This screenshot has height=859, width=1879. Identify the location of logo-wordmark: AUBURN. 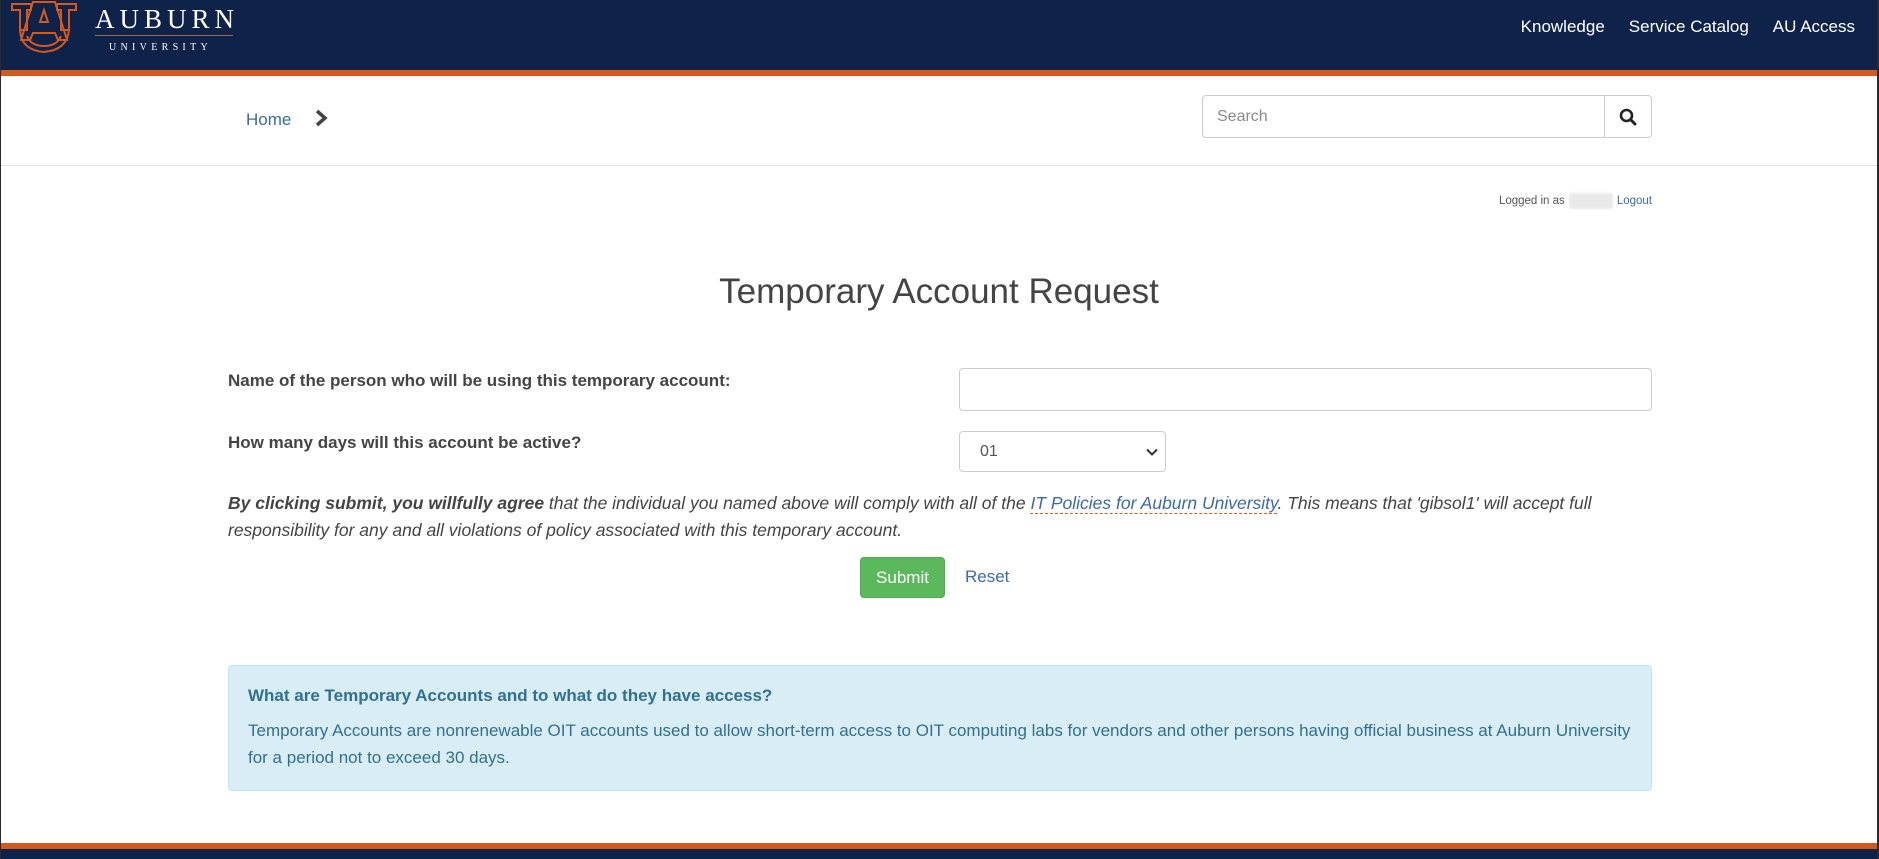
(167, 19).